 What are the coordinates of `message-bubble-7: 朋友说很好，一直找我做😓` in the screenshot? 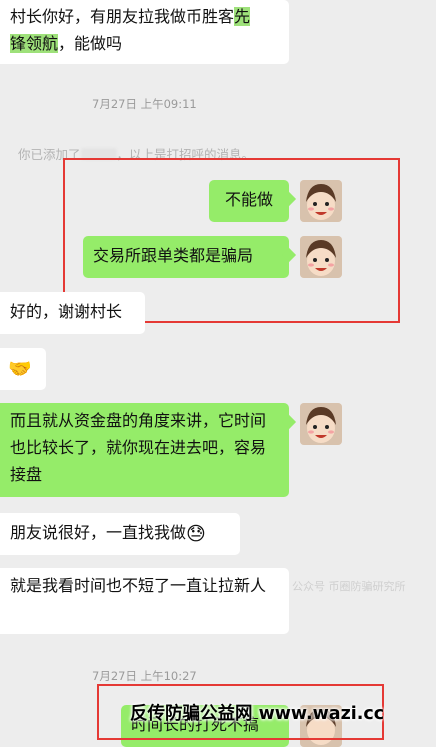 It's located at (120, 534).